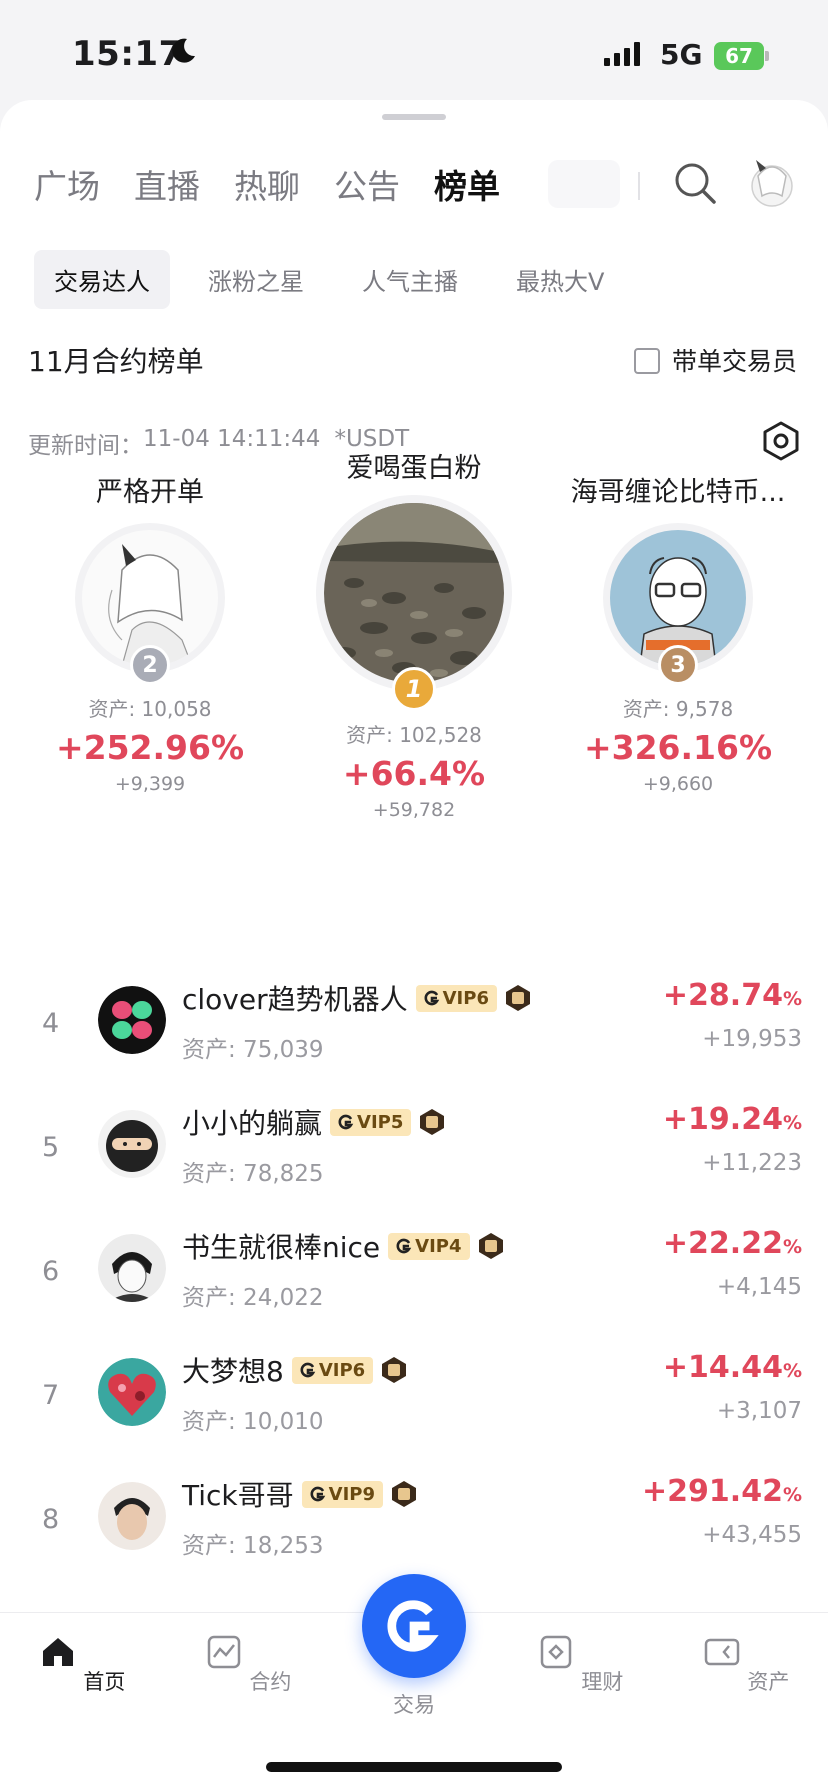 The width and height of the screenshot is (828, 1792). Describe the element at coordinates (116, 361) in the screenshot. I see `board-title: 11月合约榜单` at that location.